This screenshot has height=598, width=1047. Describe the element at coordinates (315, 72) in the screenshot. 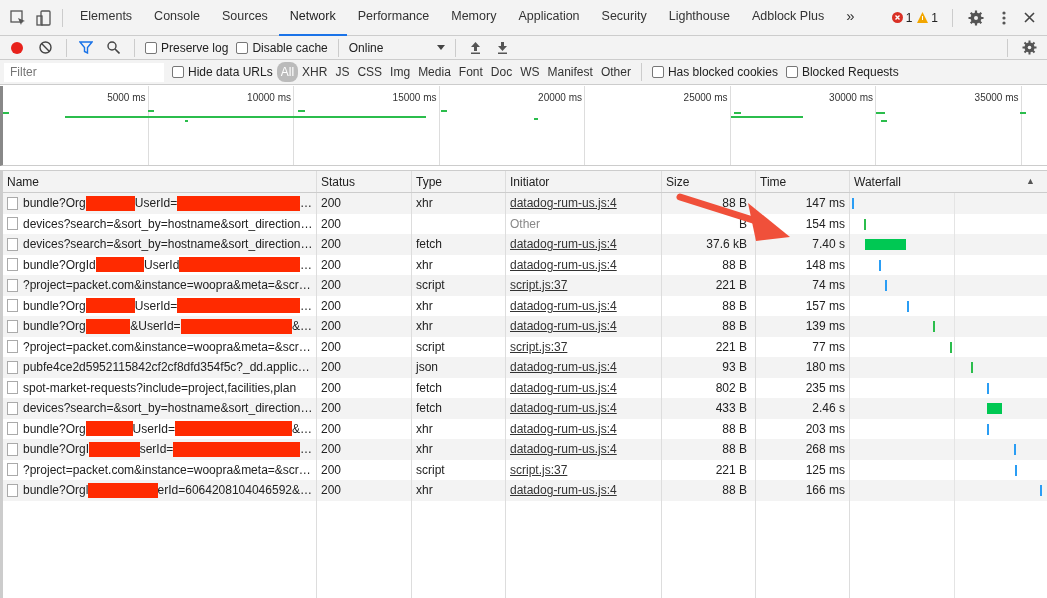

I see `type-filter: XHR` at that location.